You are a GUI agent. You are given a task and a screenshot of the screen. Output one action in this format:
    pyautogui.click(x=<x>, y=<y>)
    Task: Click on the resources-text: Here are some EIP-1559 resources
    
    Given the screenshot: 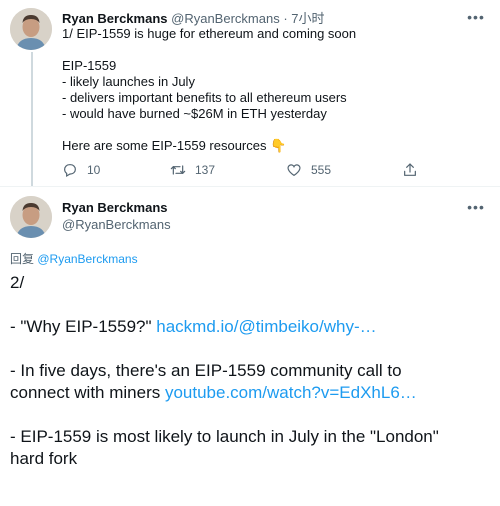 What is the action you would take?
    pyautogui.click(x=164, y=145)
    